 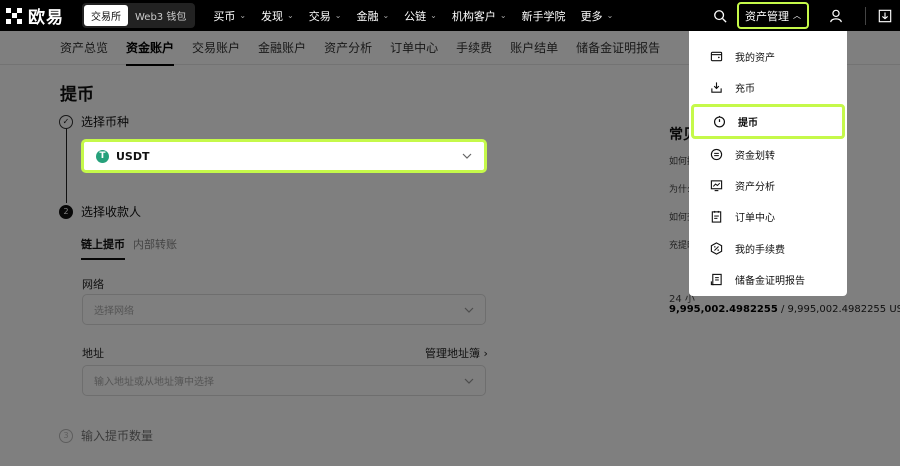 I want to click on main-nav: 买币 ⌄ 发现 ⌄ 交易 ⌄ 金融 ⌄ 公链 ⌄ 机构客户 ⌄ 新手学院 更多 ⌄, so click(x=420, y=16).